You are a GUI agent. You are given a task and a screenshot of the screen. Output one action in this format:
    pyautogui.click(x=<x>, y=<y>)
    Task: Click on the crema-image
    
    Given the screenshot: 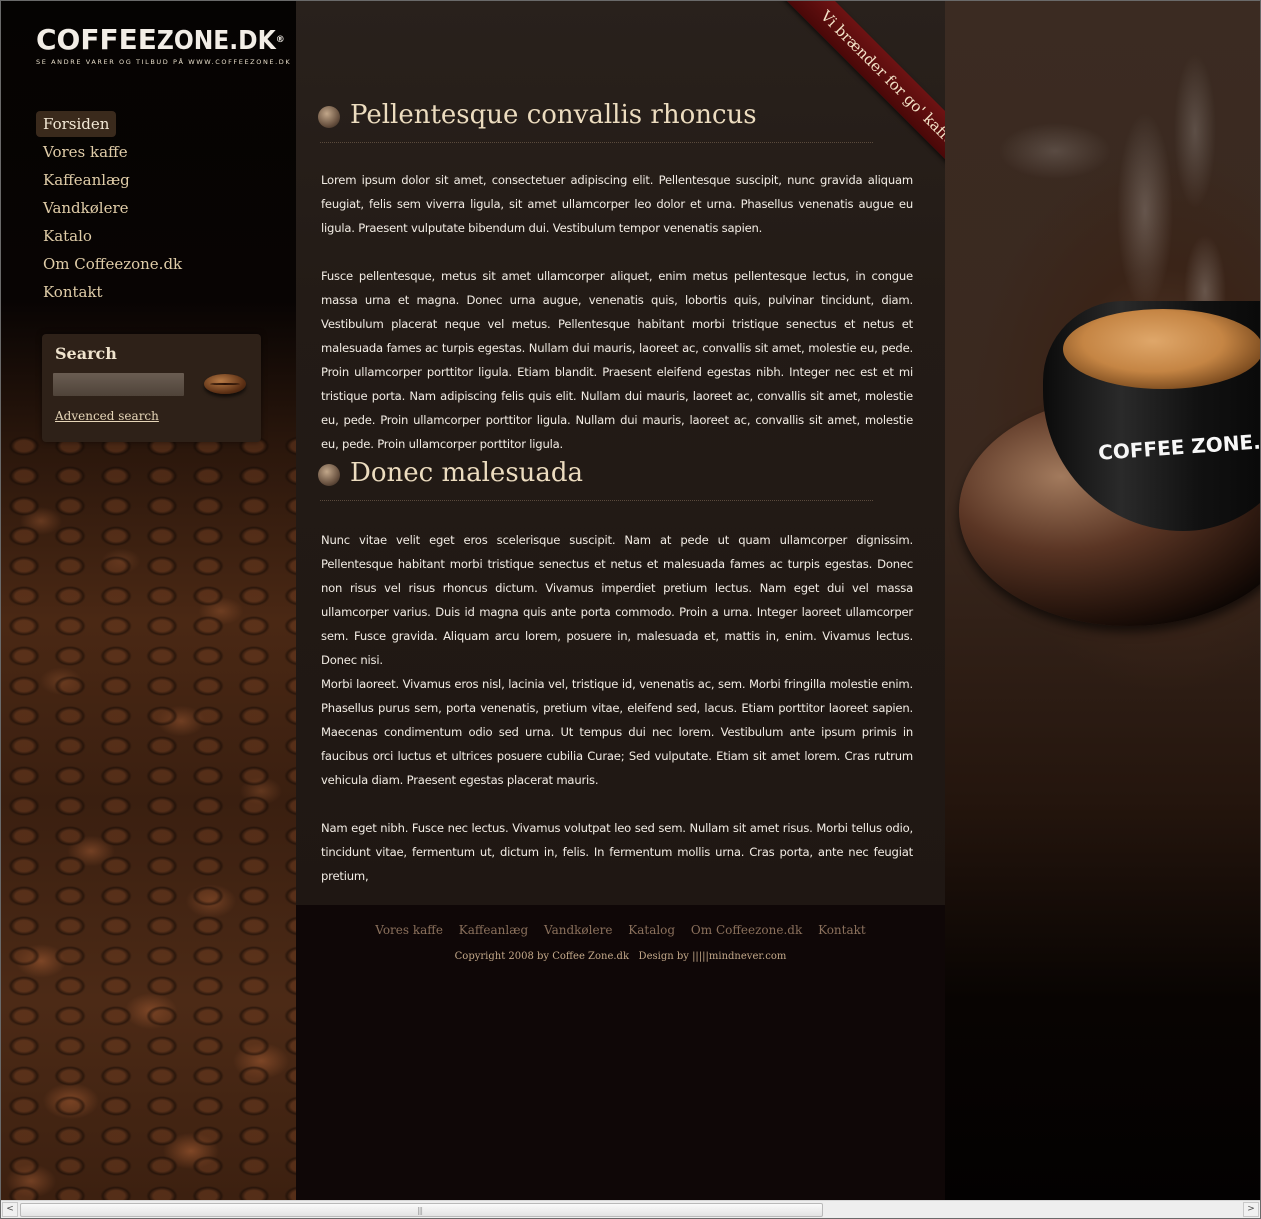 What is the action you would take?
    pyautogui.click(x=1161, y=349)
    